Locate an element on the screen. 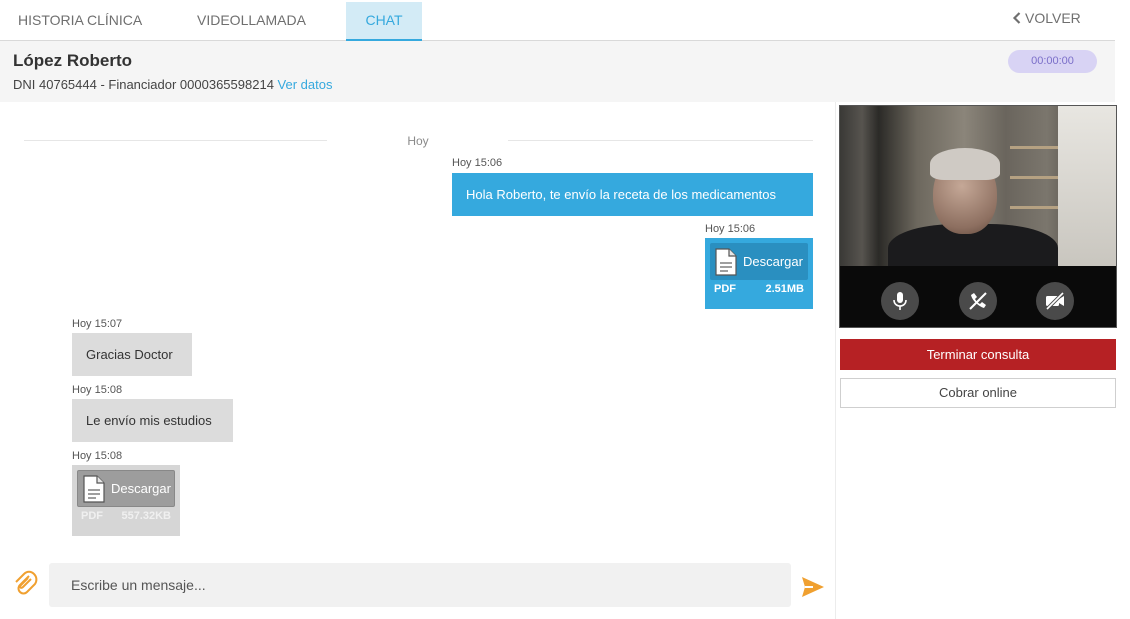 The height and width of the screenshot is (619, 1130). file-meta: PDF 2.51MB is located at coordinates (759, 289).